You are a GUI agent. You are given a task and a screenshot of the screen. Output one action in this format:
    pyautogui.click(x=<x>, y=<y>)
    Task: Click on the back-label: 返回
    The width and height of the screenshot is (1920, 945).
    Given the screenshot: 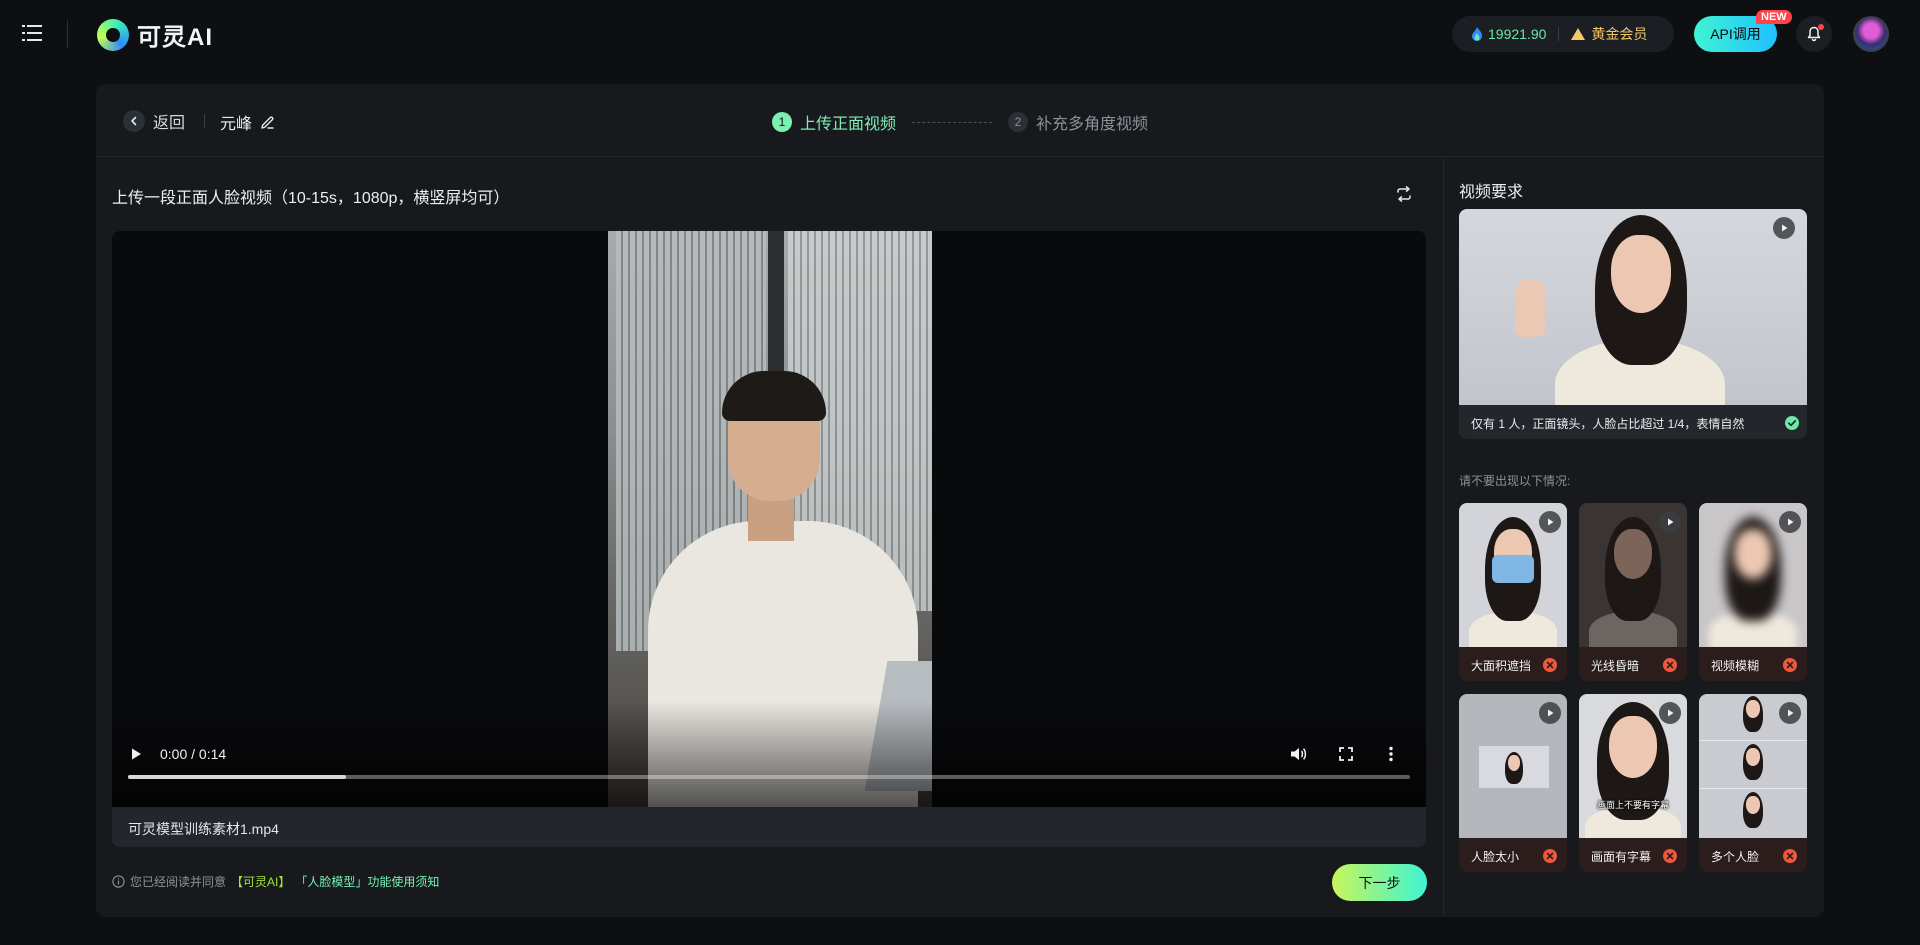 What is the action you would take?
    pyautogui.click(x=169, y=123)
    